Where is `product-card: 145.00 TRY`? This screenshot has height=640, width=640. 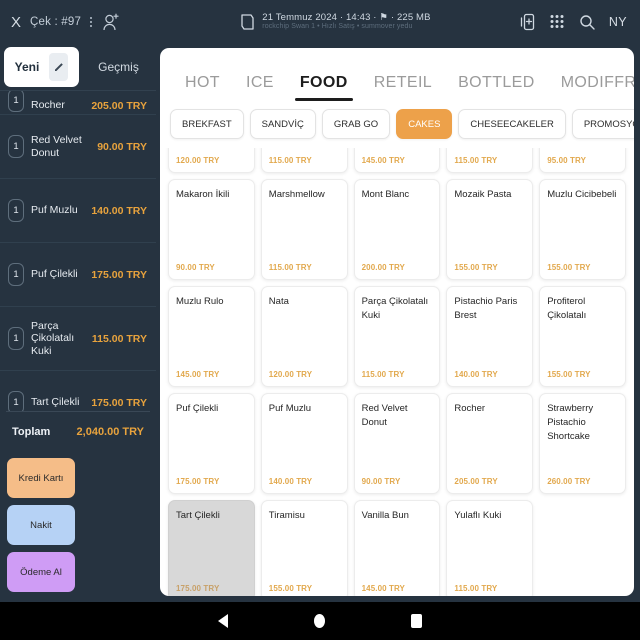 product-card: 145.00 TRY is located at coordinates (397, 160).